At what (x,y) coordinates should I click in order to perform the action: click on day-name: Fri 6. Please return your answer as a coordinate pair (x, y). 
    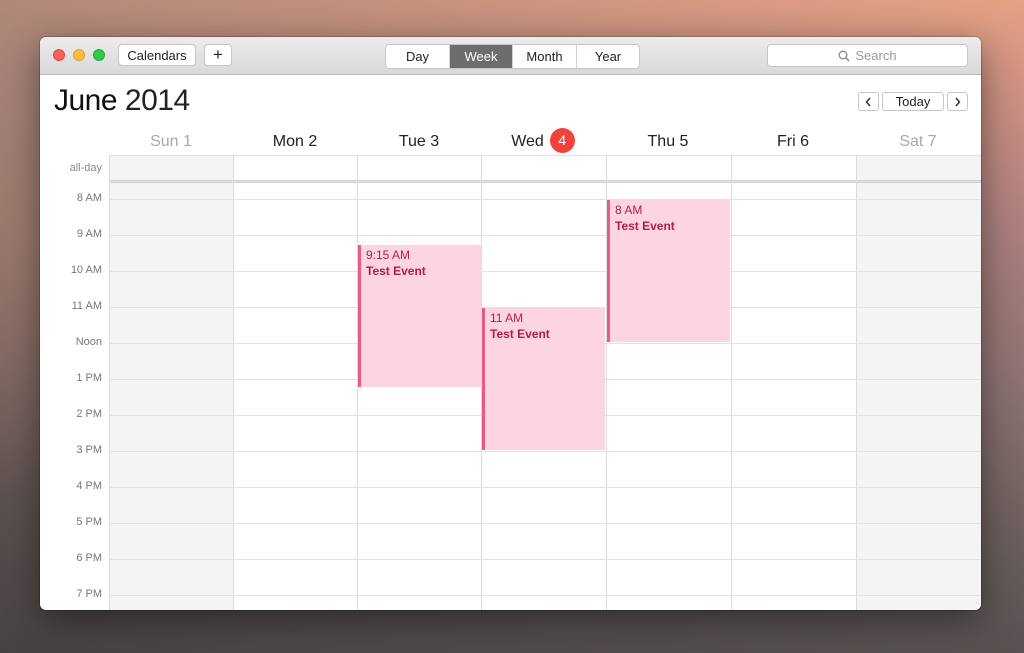
    Looking at the image, I should click on (793, 141).